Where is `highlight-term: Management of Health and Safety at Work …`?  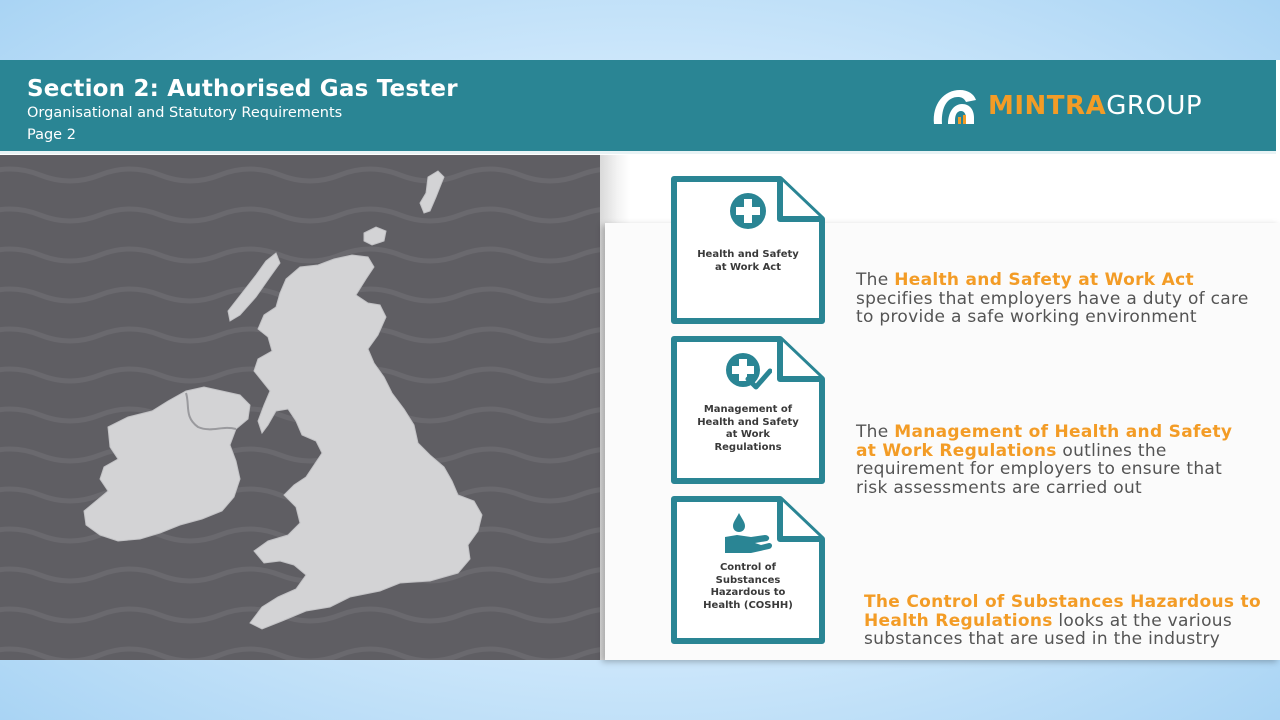
highlight-term: Management of Health and Safety at Work … is located at coordinates (1044, 441).